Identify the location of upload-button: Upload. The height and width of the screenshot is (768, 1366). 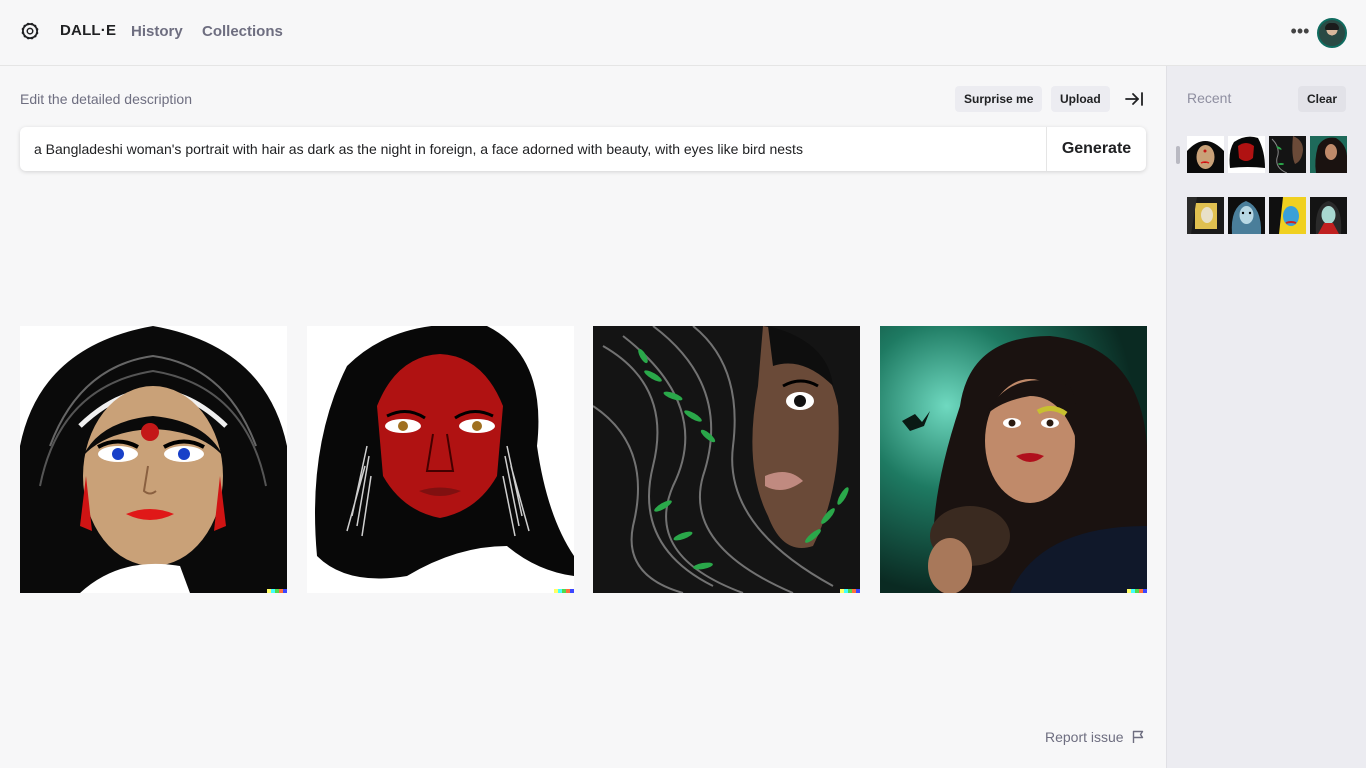
(1080, 99).